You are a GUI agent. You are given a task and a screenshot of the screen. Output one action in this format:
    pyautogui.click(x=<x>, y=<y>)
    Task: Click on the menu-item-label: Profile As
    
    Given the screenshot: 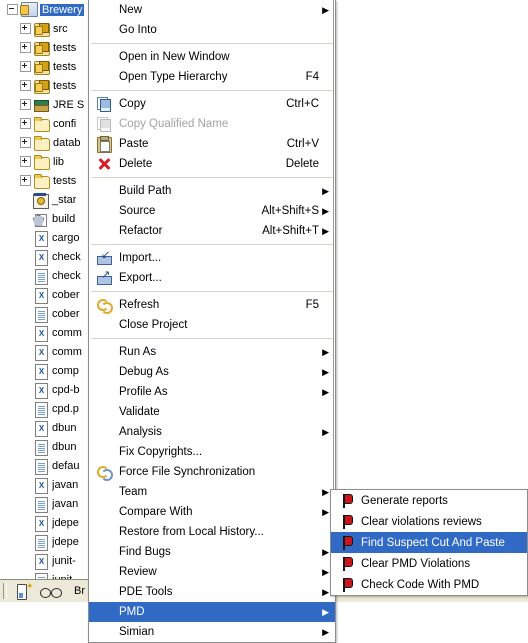 What is the action you would take?
    pyautogui.click(x=143, y=392)
    